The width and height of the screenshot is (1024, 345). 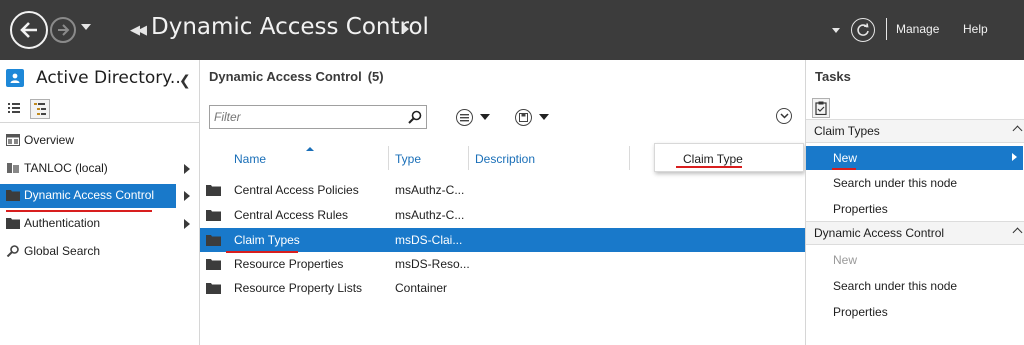 I want to click on task-new: New, so click(x=914, y=158).